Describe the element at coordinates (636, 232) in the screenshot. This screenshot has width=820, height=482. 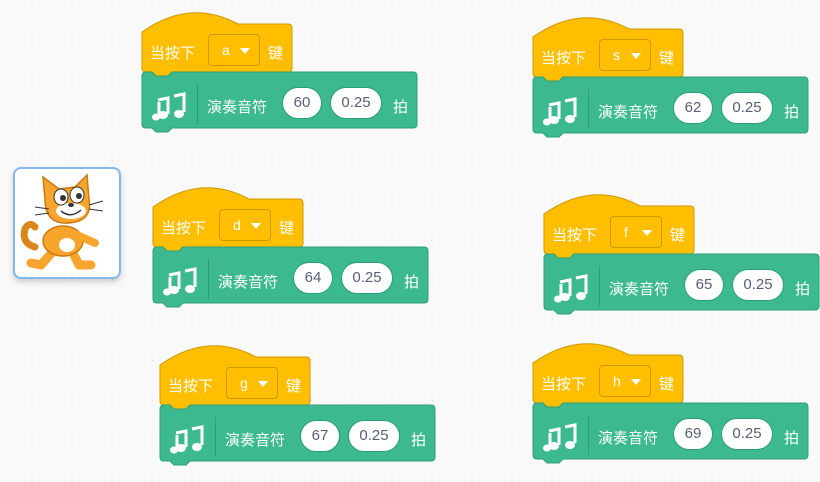
I see `key-dropdown: f` at that location.